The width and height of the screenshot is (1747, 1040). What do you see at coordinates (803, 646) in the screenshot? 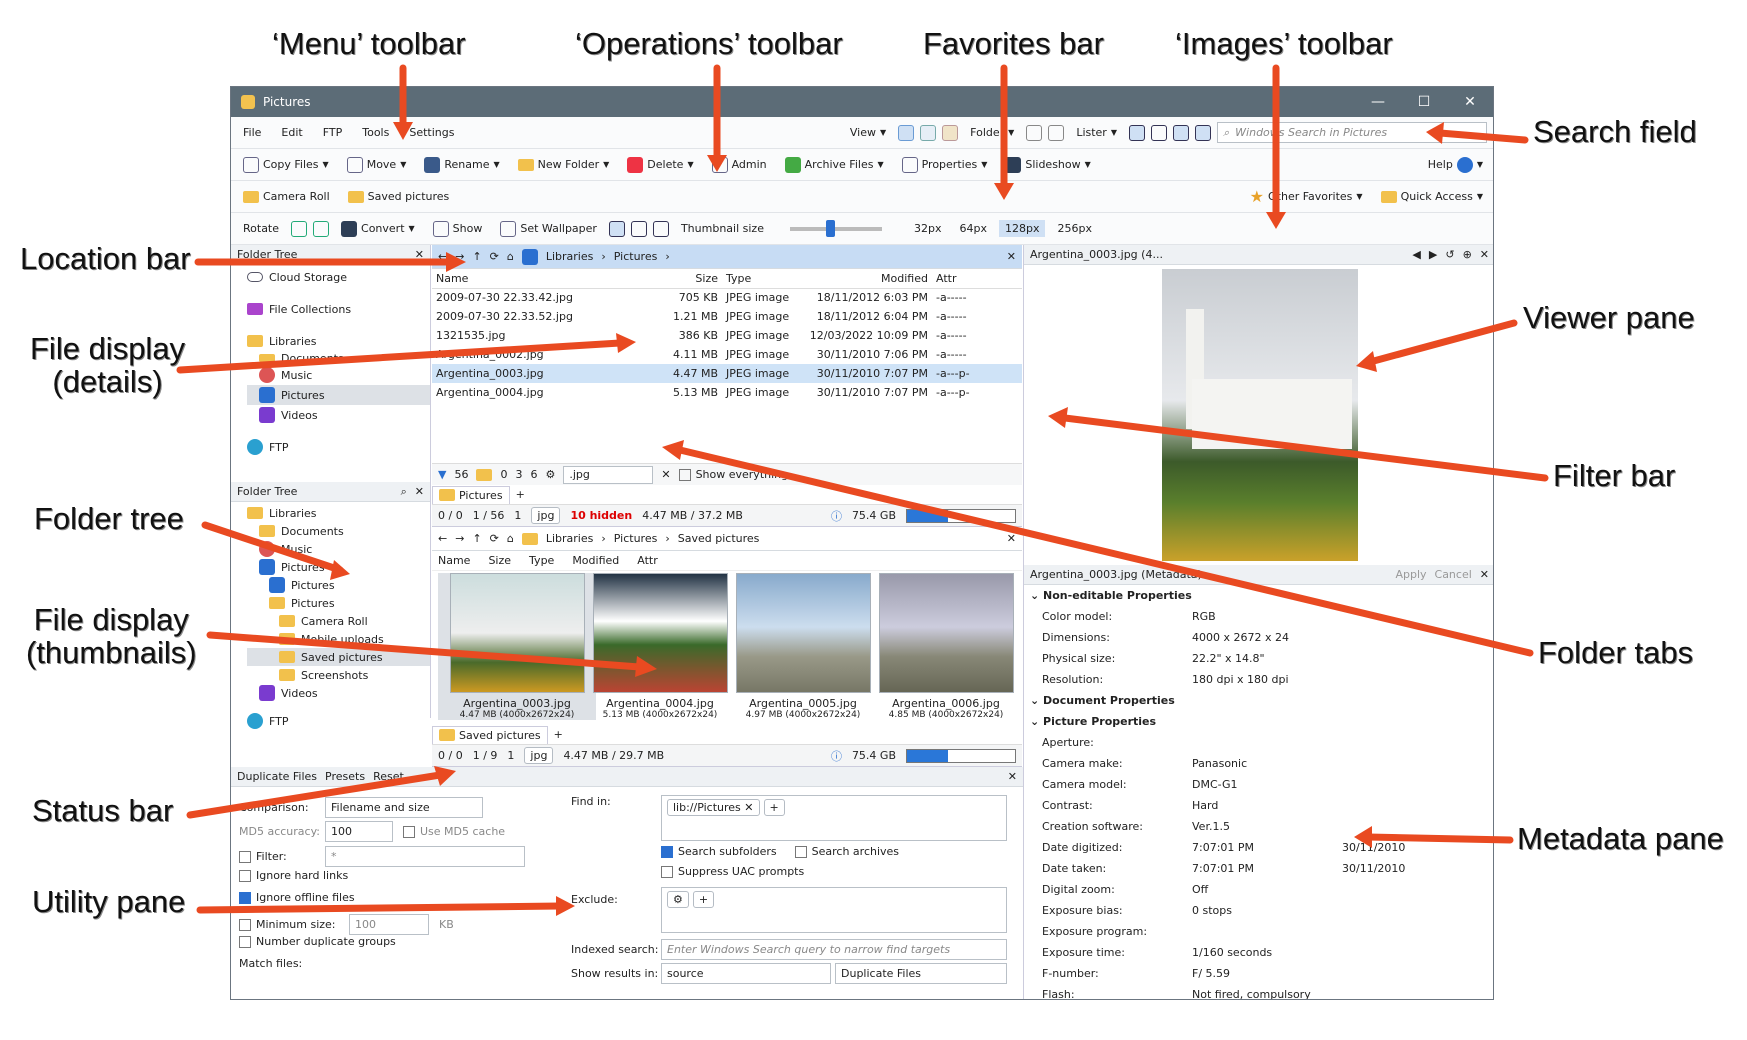
I see `thumbnail-item: Argentina_0005.jpg 4.97 MB (4000x2672x24)` at bounding box center [803, 646].